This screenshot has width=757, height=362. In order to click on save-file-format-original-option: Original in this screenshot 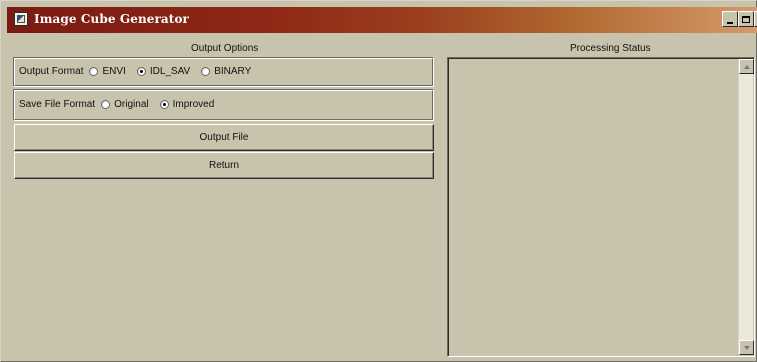, I will do `click(125, 104)`.